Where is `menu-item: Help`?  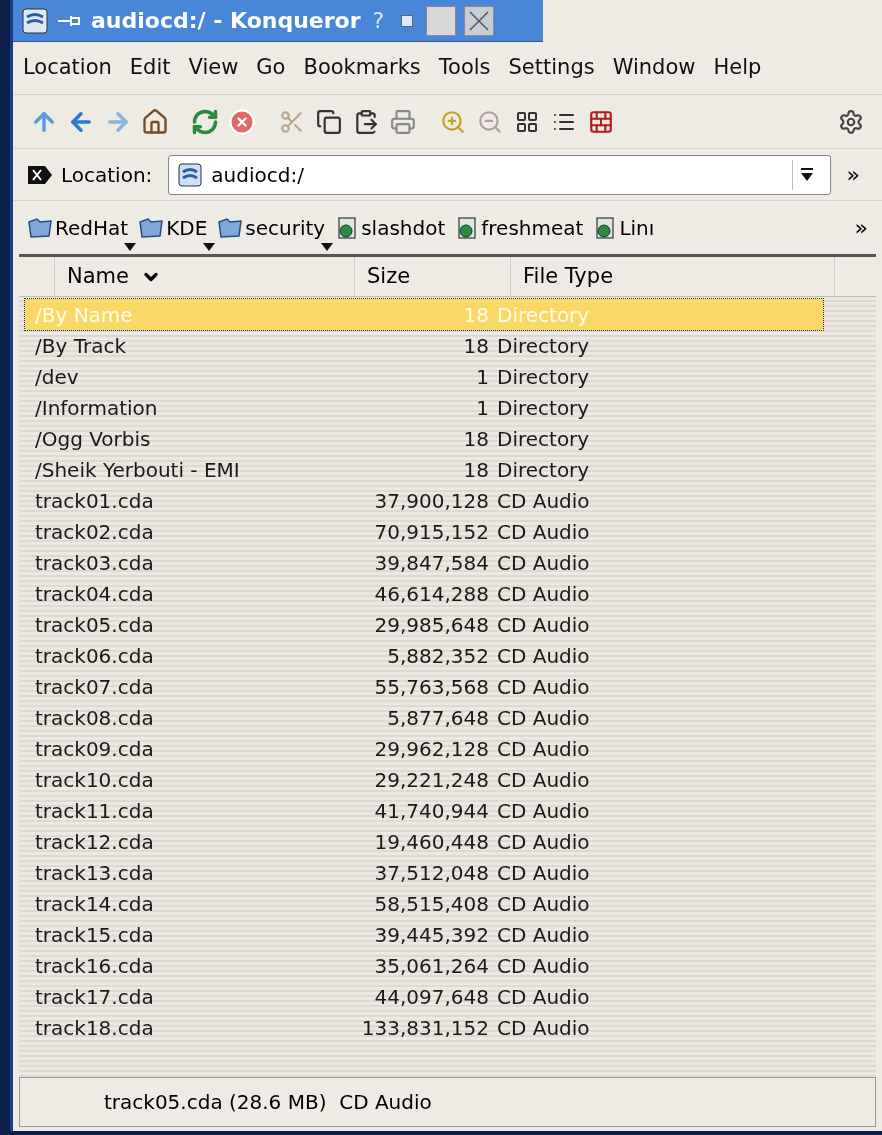 menu-item: Help is located at coordinates (737, 68).